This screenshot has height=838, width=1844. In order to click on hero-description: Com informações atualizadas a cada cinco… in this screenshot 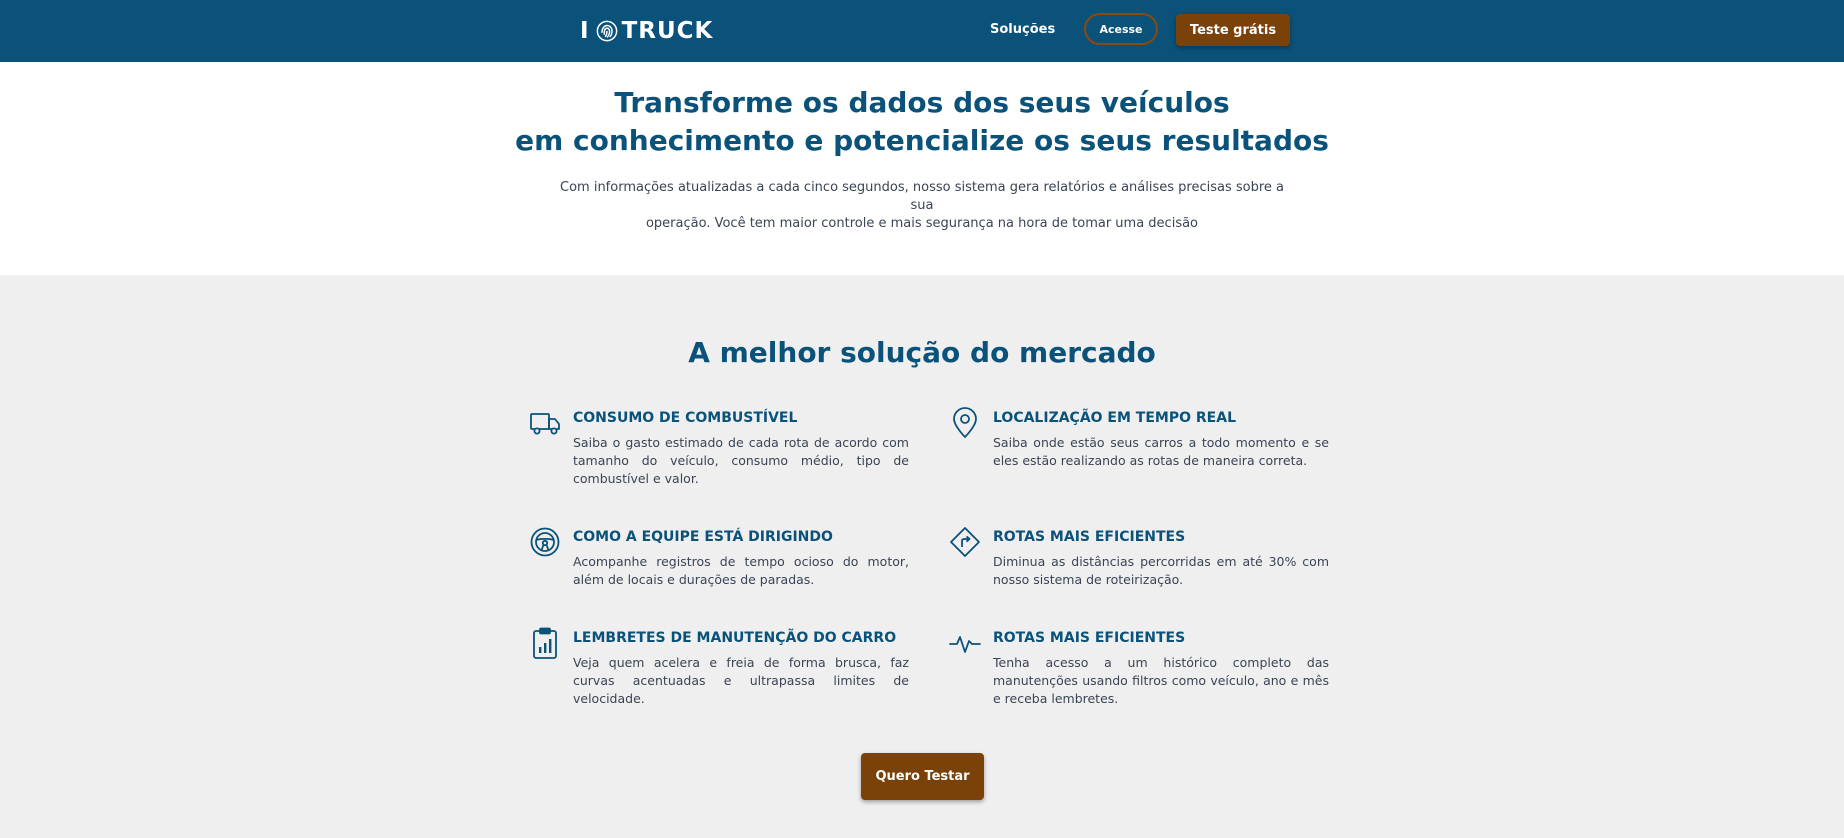, I will do `click(922, 206)`.